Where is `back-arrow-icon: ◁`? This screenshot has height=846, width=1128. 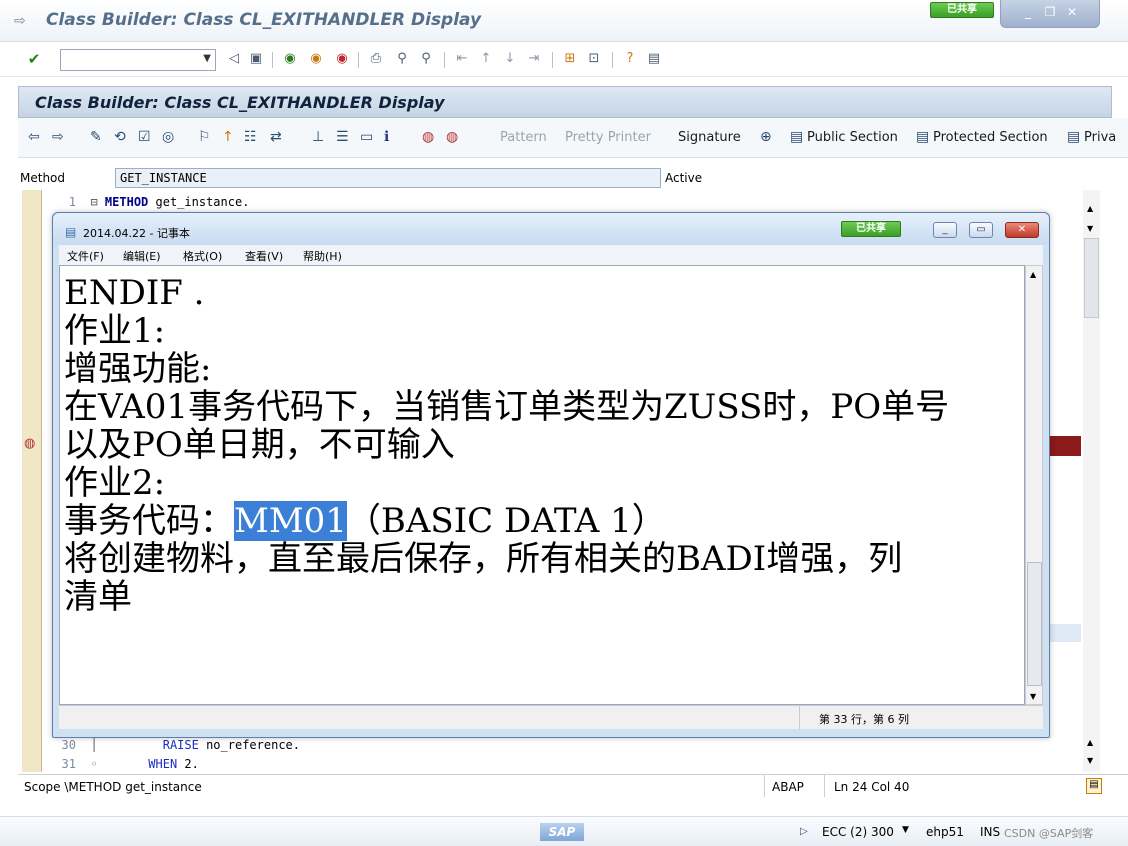 back-arrow-icon: ◁ is located at coordinates (234, 59).